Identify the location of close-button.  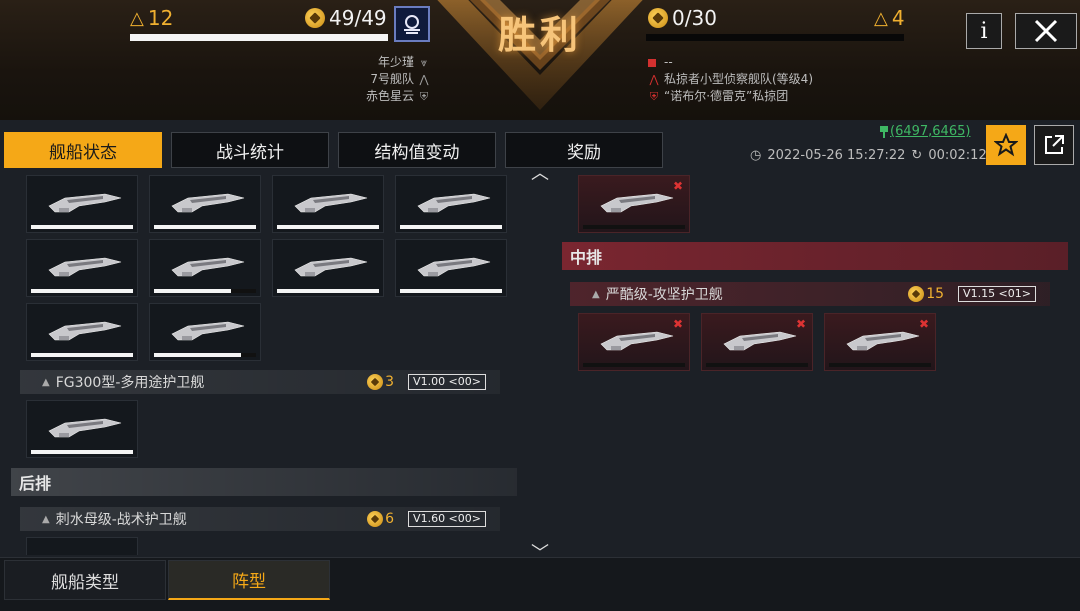
(1046, 31).